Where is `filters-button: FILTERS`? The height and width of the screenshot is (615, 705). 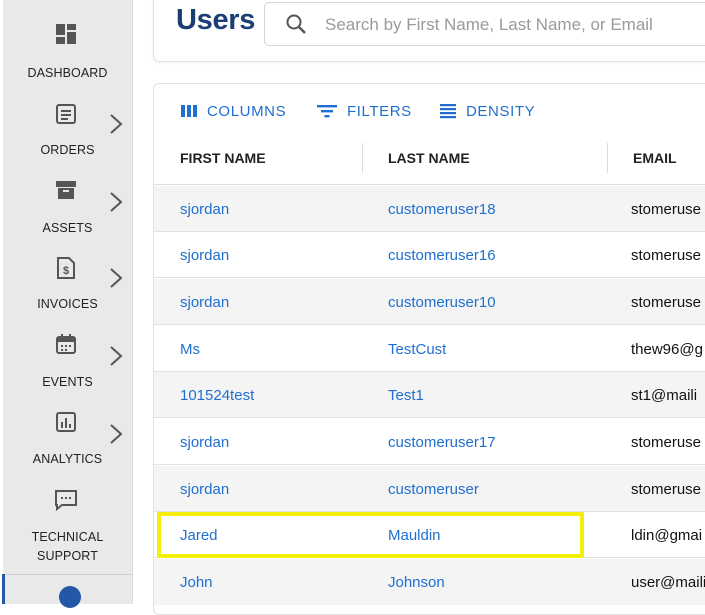
filters-button: FILTERS is located at coordinates (364, 111).